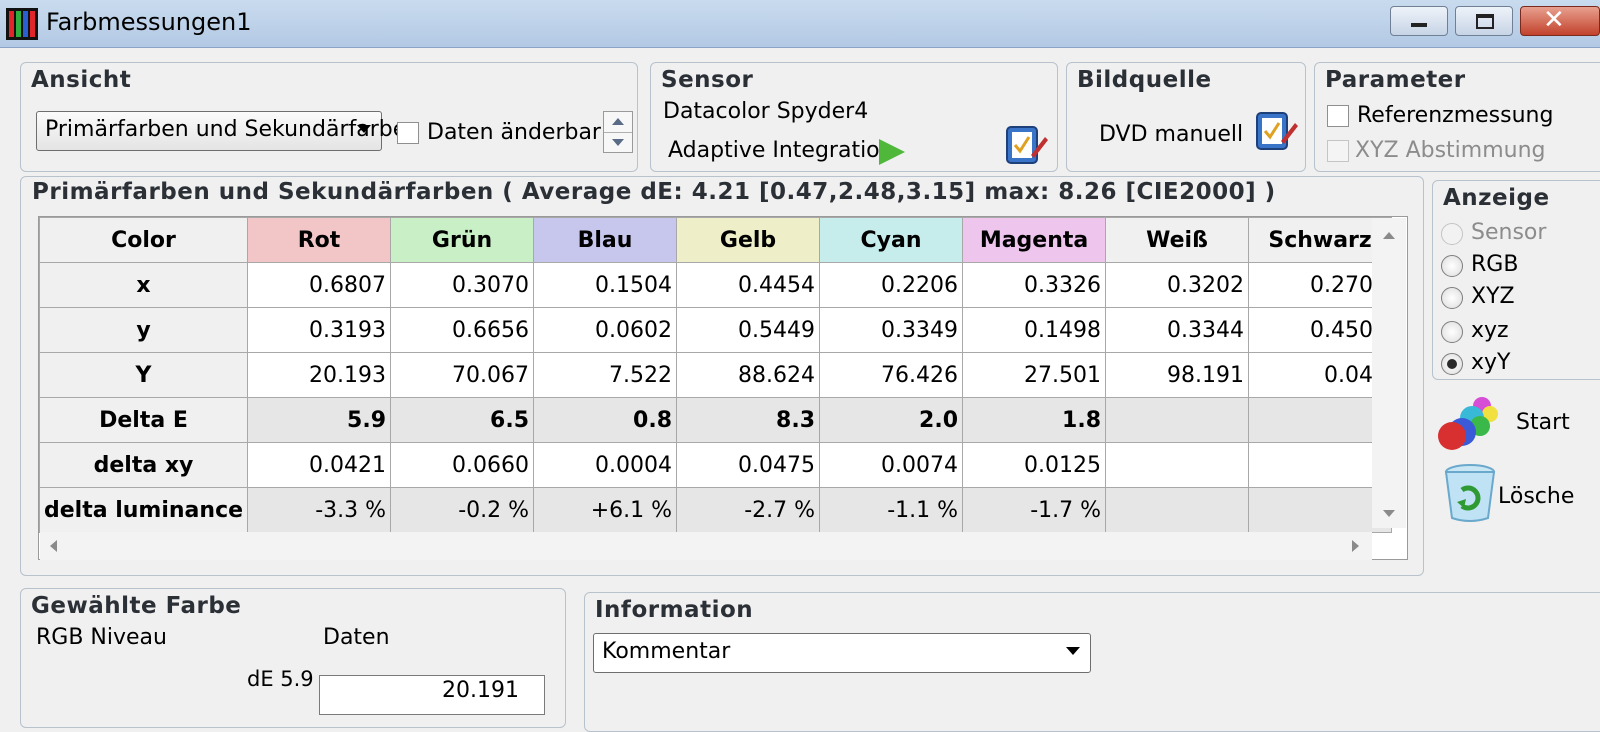 Image resolution: width=1600 pixels, height=732 pixels. I want to click on row-header: Y, so click(144, 375).